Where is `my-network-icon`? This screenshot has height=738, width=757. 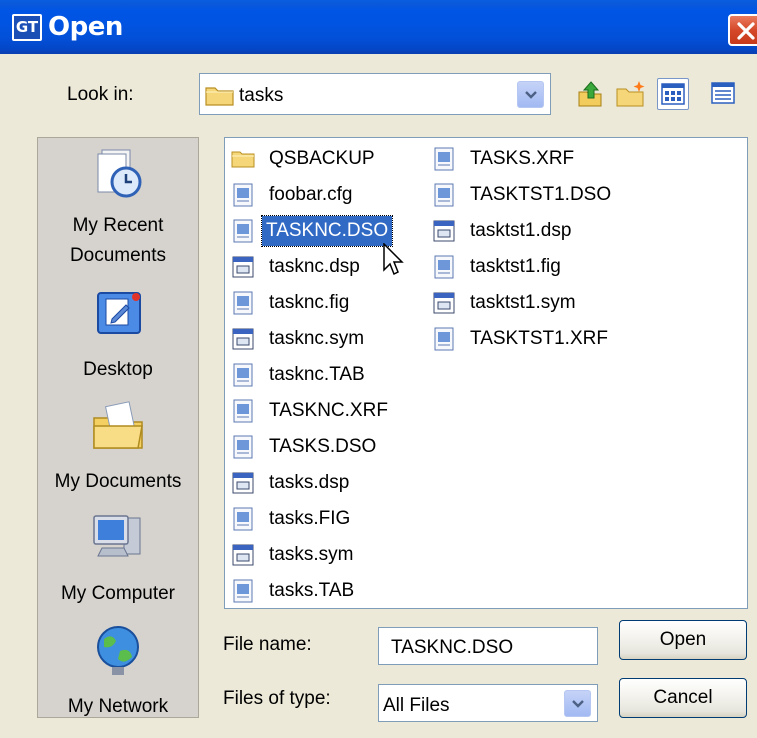 my-network-icon is located at coordinates (118, 650).